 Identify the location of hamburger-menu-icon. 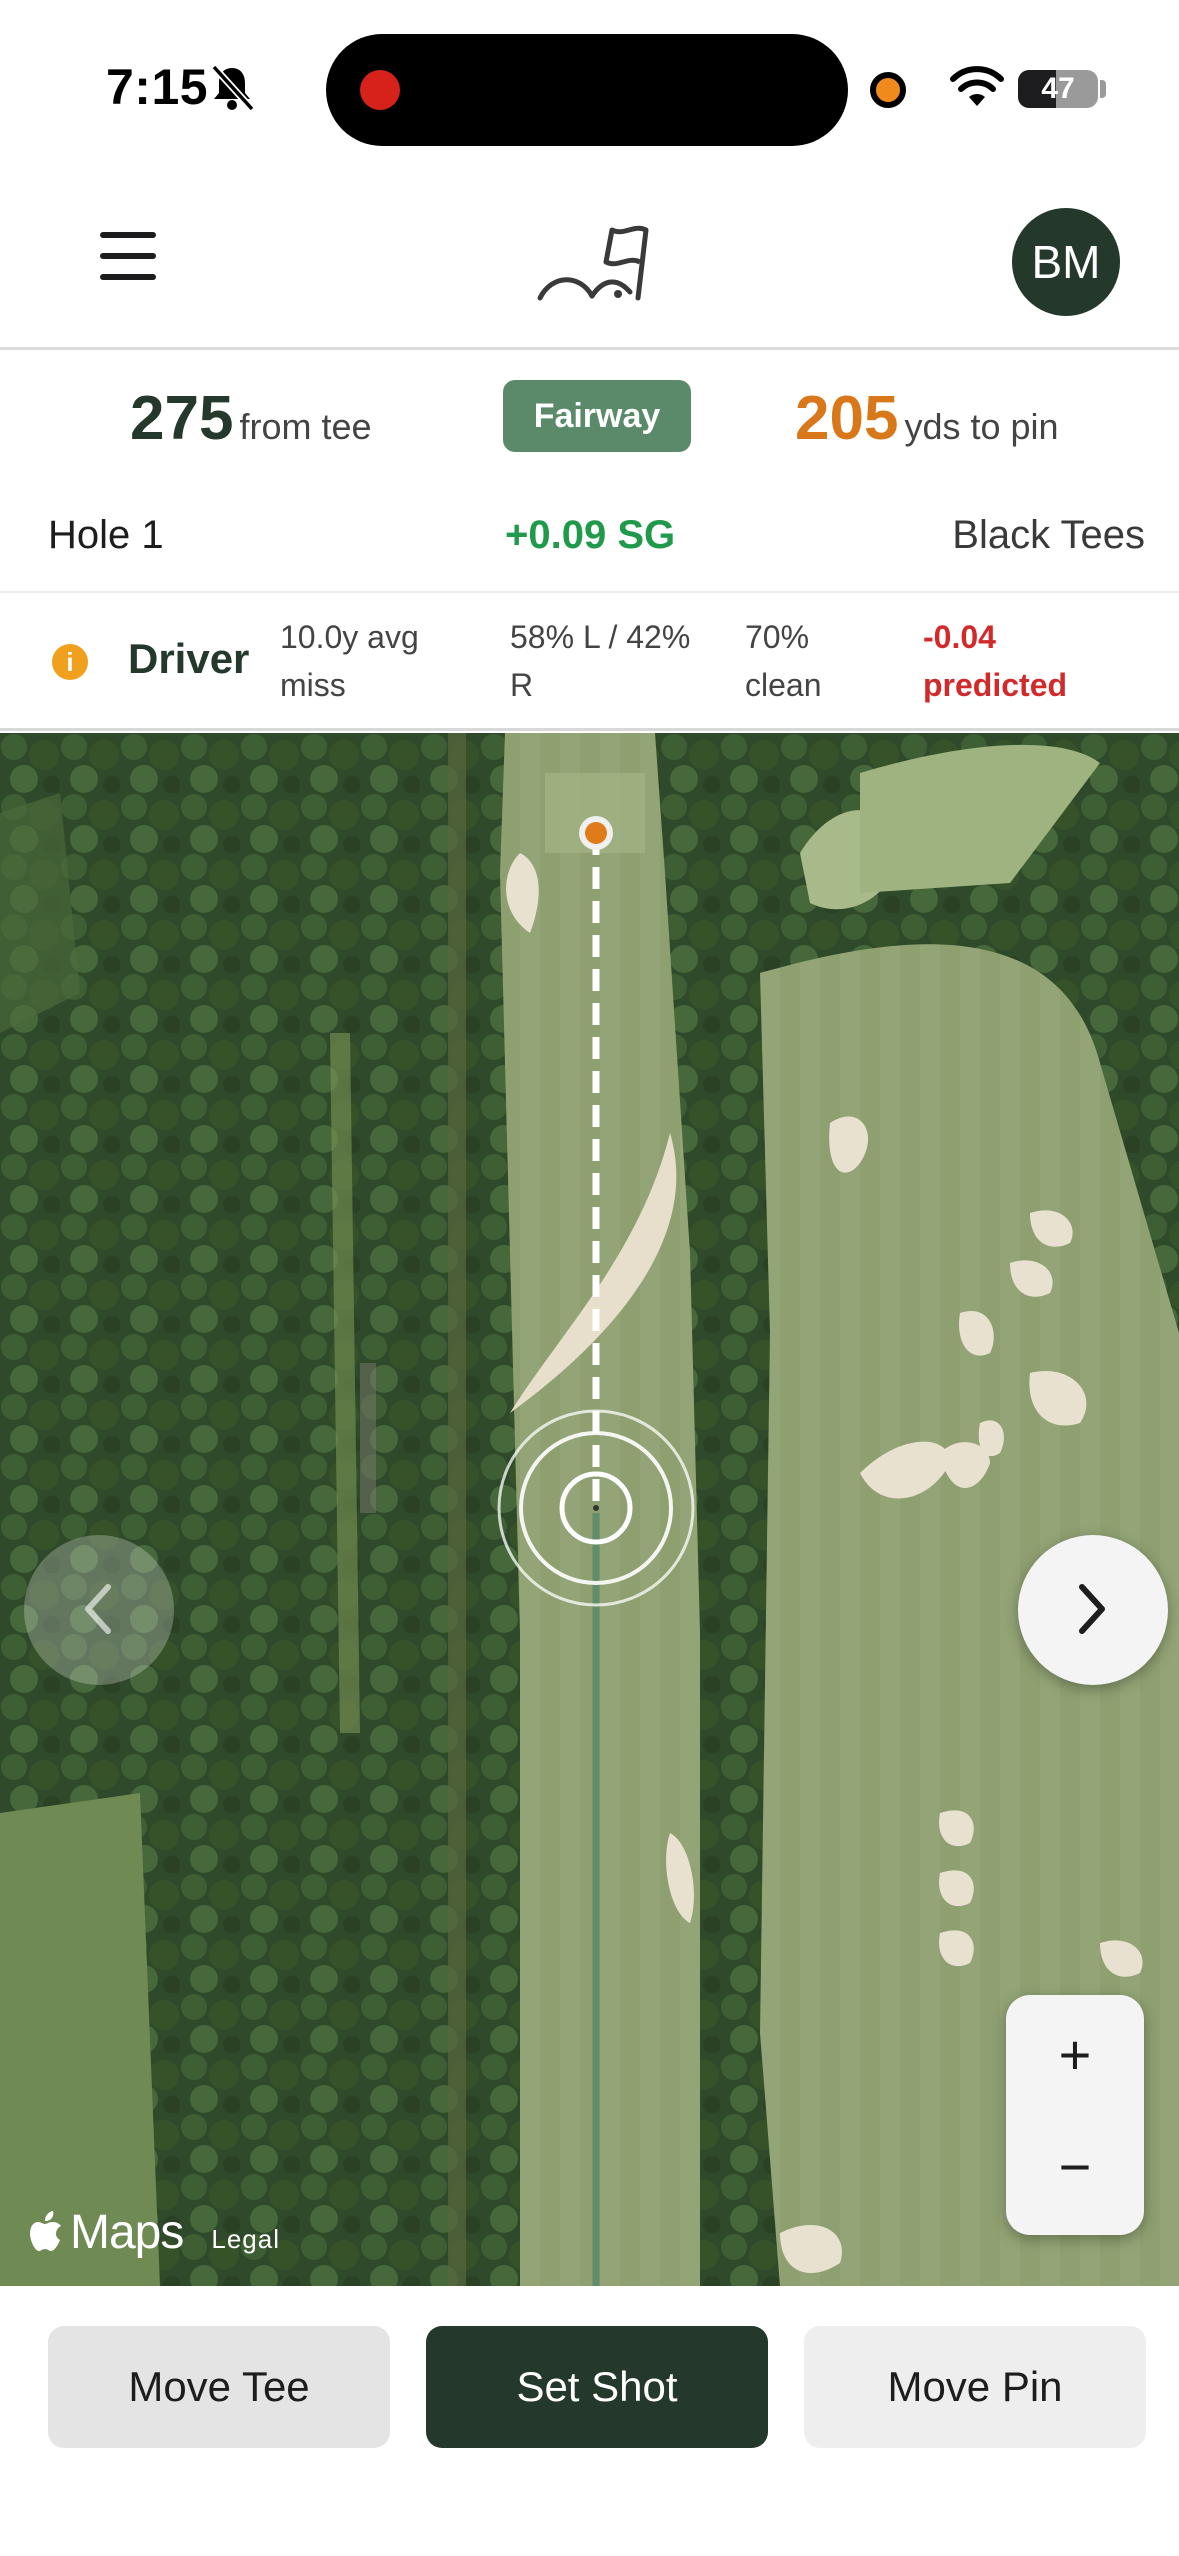
(135, 260).